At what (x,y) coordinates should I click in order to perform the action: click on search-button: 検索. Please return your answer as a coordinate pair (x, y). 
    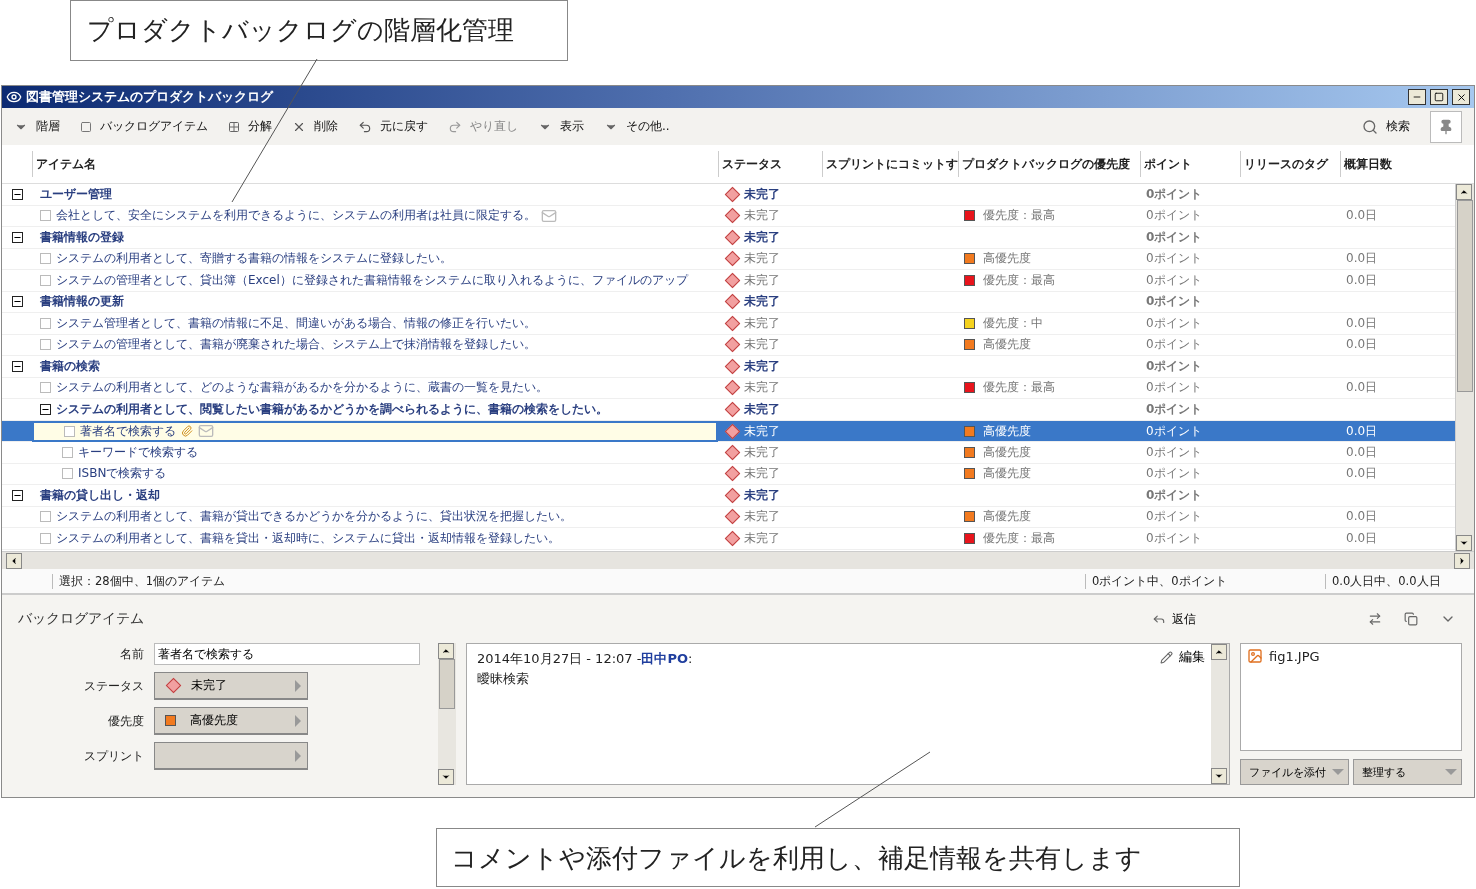
    Looking at the image, I should click on (1386, 126).